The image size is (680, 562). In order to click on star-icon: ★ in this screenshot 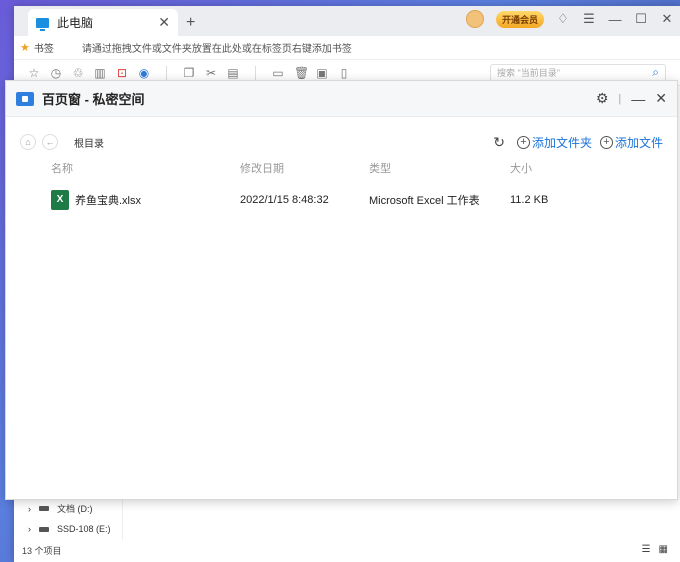, I will do `click(25, 48)`.